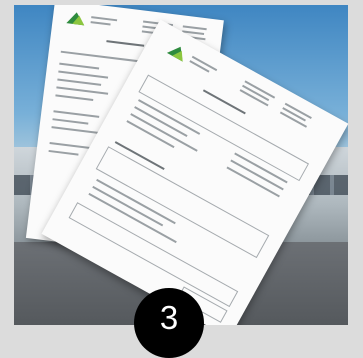 The height and width of the screenshot is (358, 363). Describe the element at coordinates (169, 317) in the screenshot. I see `step-number: 3` at that location.